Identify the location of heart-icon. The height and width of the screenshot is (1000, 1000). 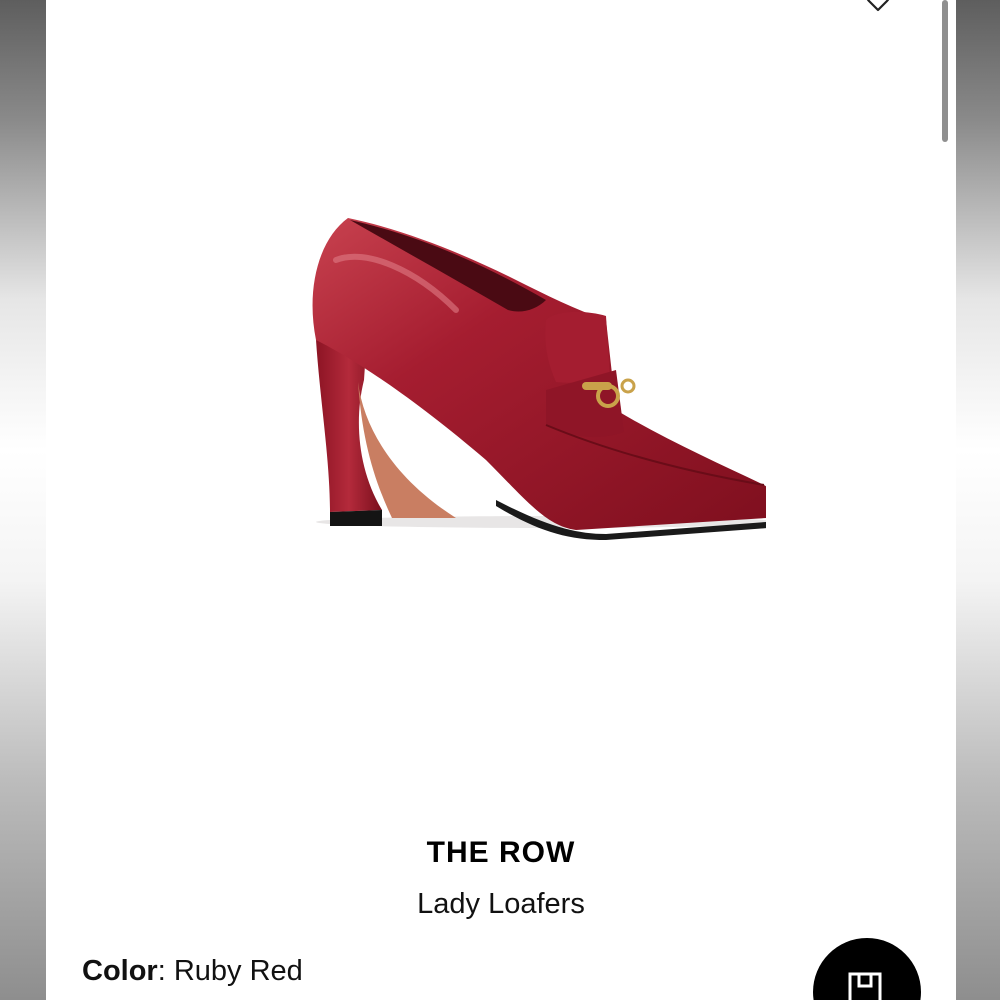
(878, 6).